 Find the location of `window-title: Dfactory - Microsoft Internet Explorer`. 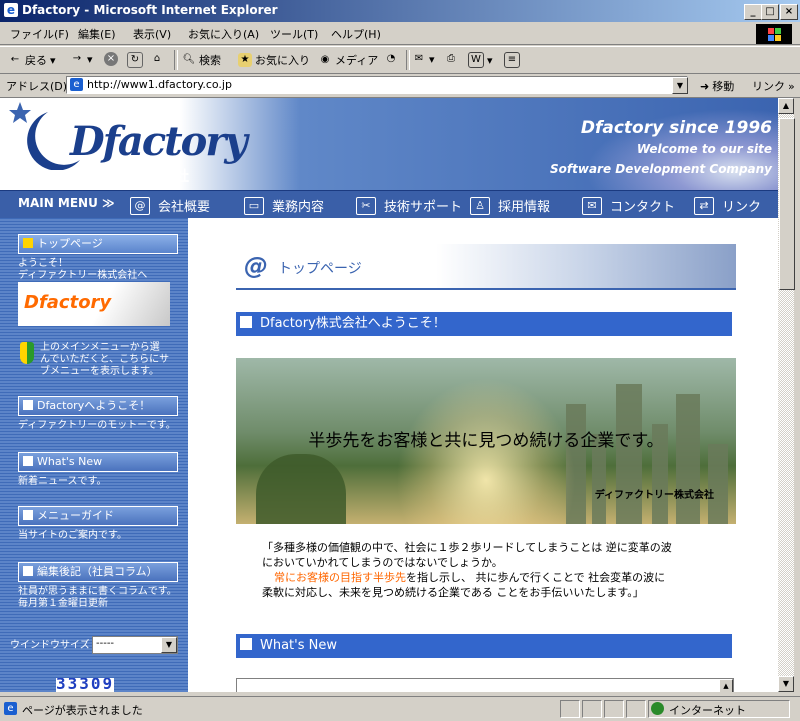

window-title: Dfactory - Microsoft Internet Explorer is located at coordinates (150, 10).